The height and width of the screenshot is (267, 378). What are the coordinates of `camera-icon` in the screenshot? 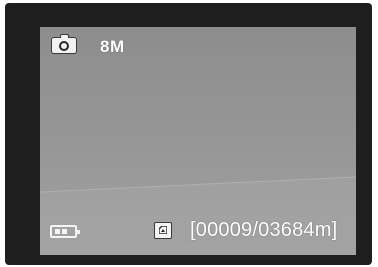 It's located at (64, 44).